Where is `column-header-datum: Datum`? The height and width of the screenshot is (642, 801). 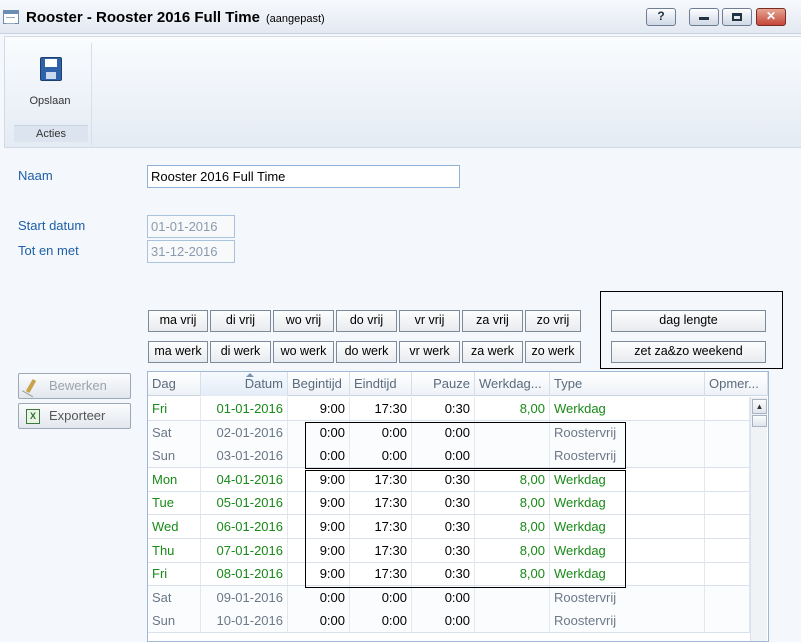
column-header-datum: Datum is located at coordinates (244, 384).